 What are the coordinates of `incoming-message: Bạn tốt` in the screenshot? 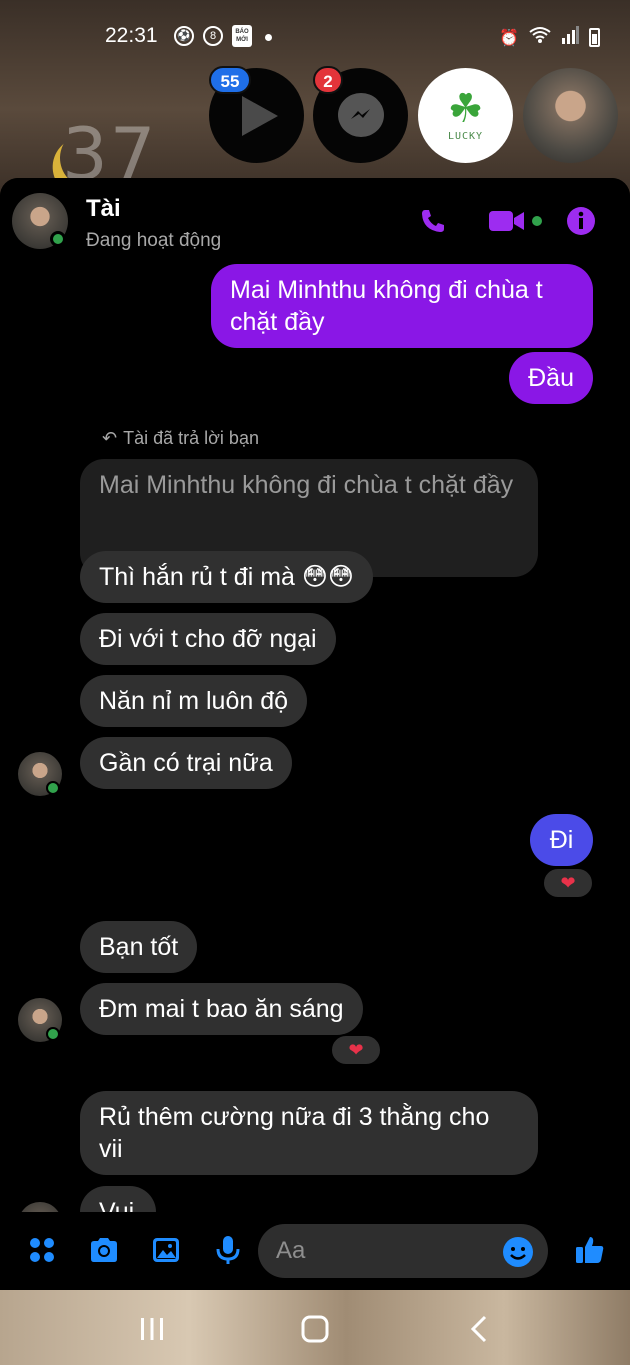 It's located at (139, 947).